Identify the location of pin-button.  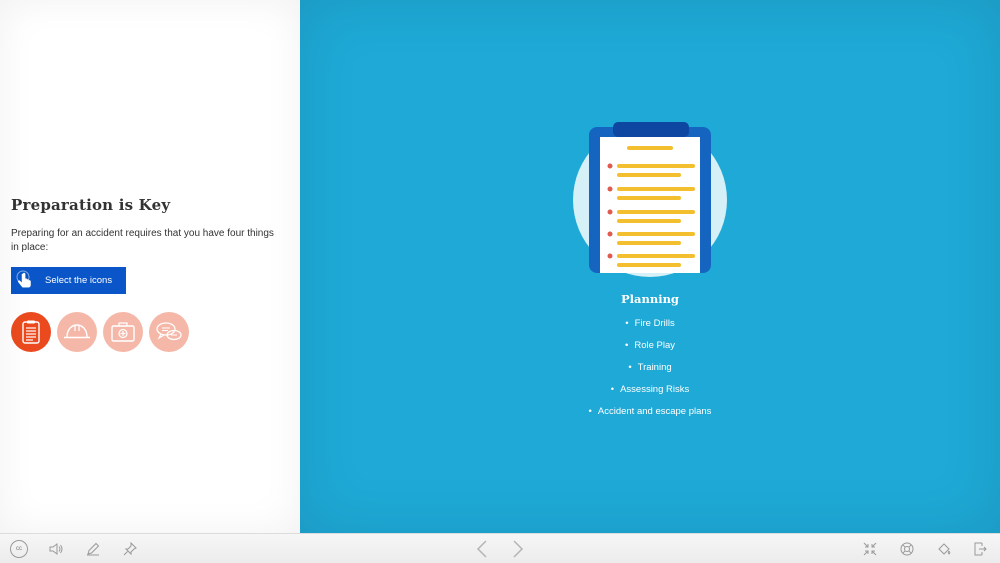
(130, 549).